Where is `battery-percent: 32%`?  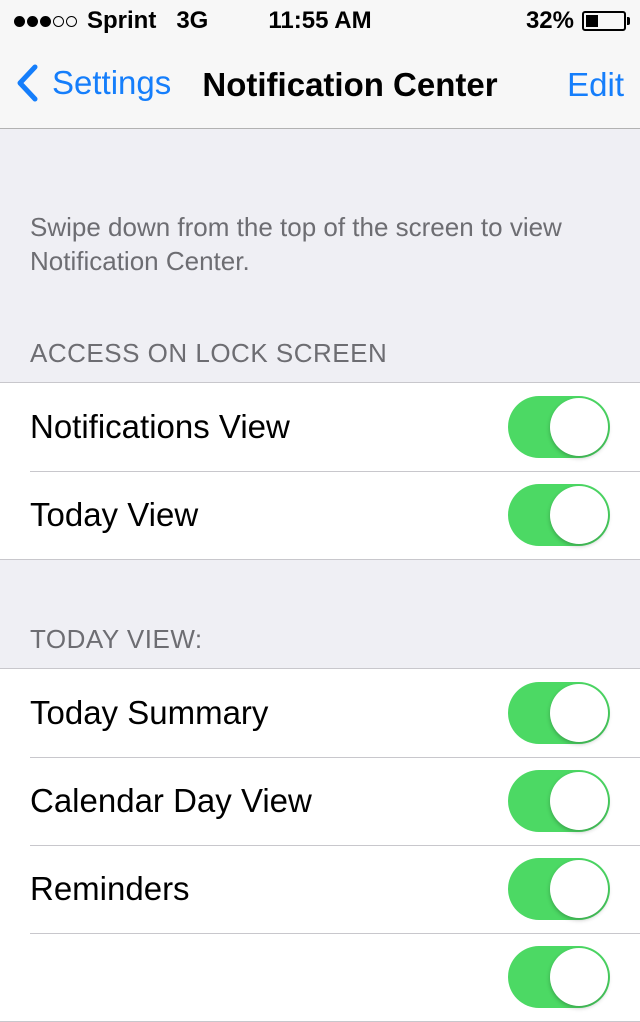 battery-percent: 32% is located at coordinates (549, 20).